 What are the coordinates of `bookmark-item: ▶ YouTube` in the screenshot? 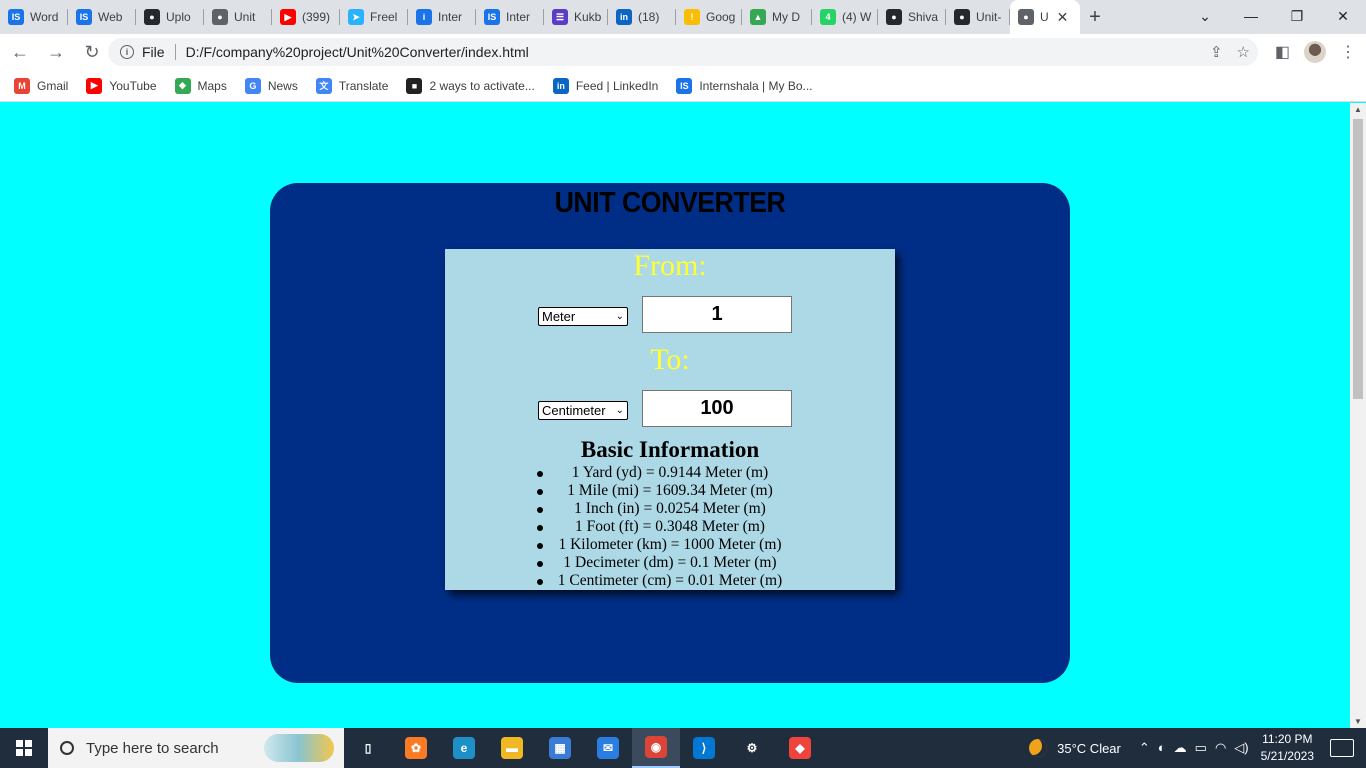 It's located at (121, 85).